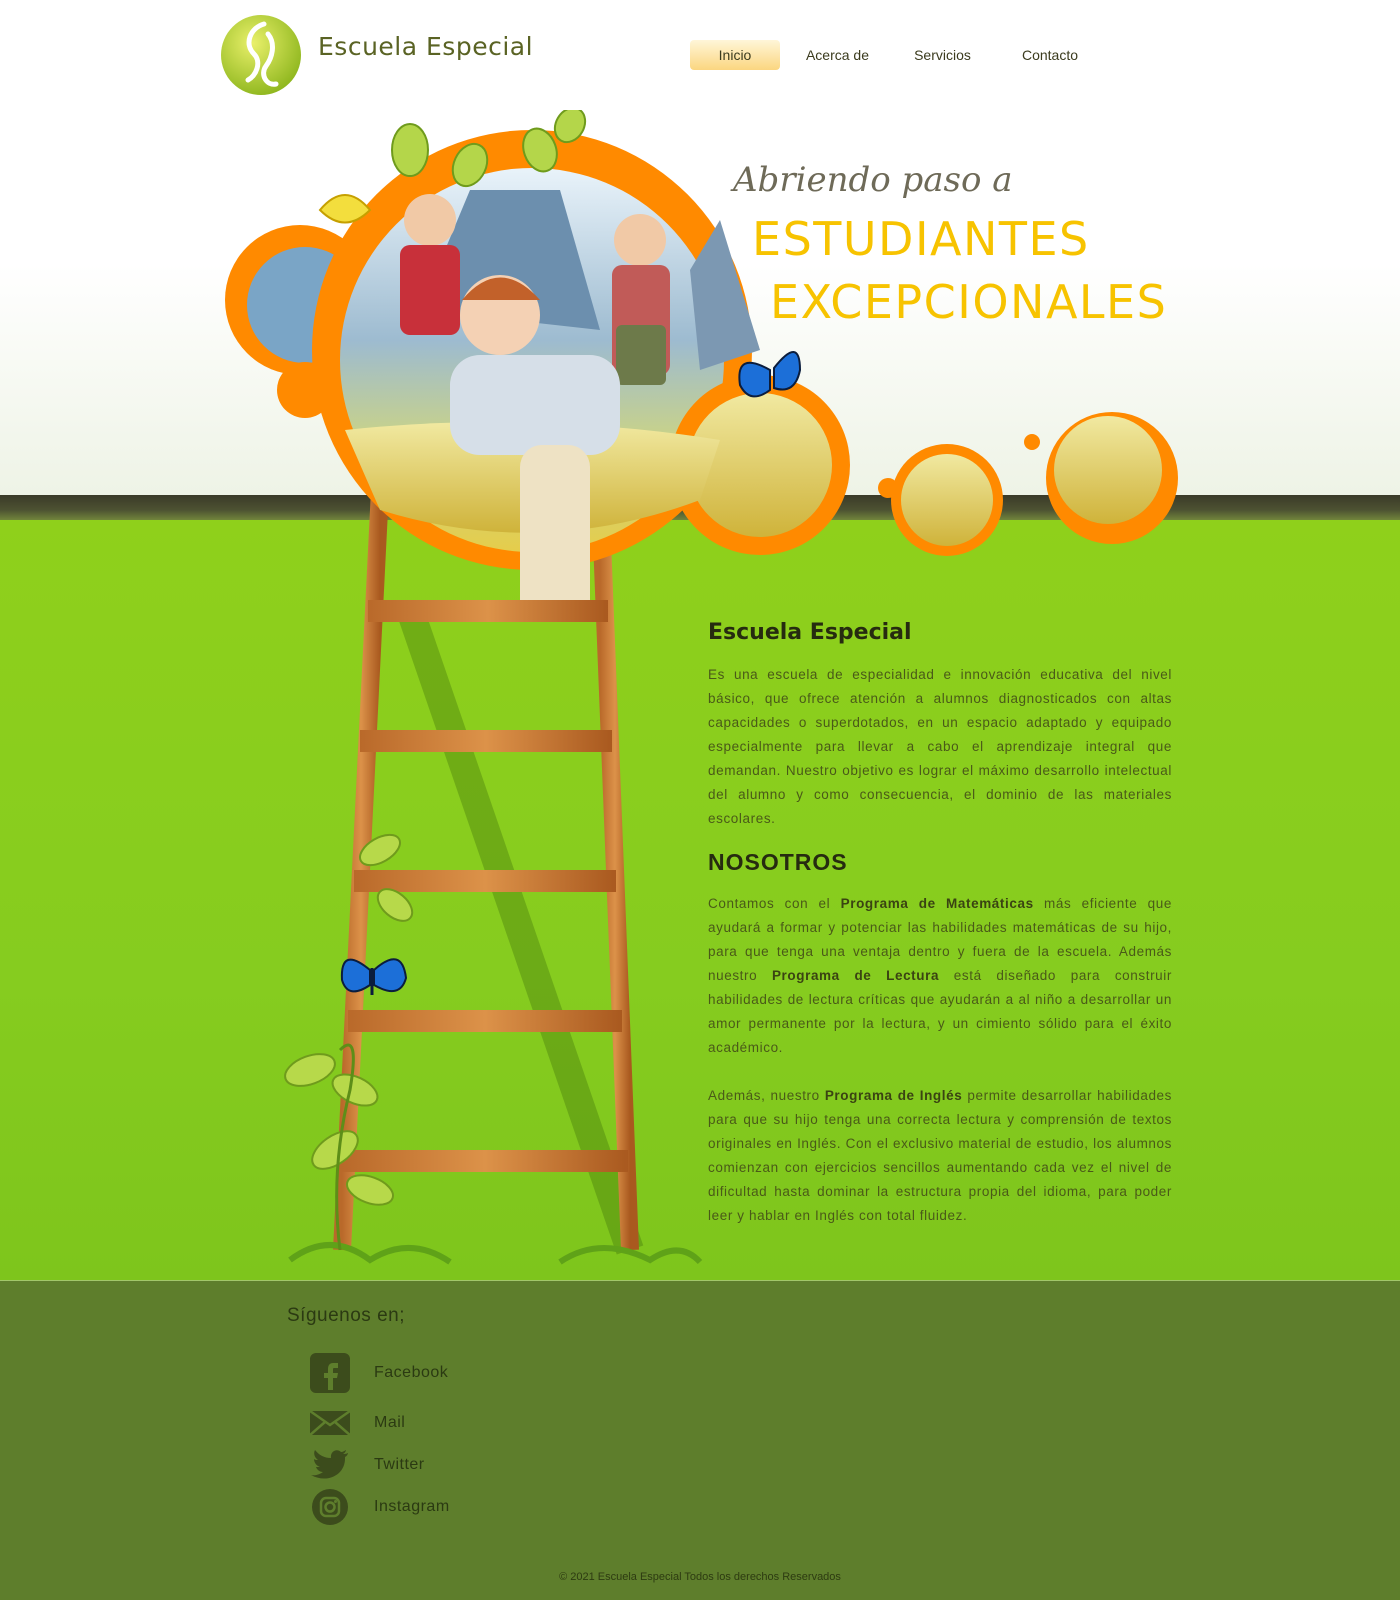 Image resolution: width=1400 pixels, height=1600 pixels. I want to click on reading-program-label: Programa de Lectura, so click(855, 975).